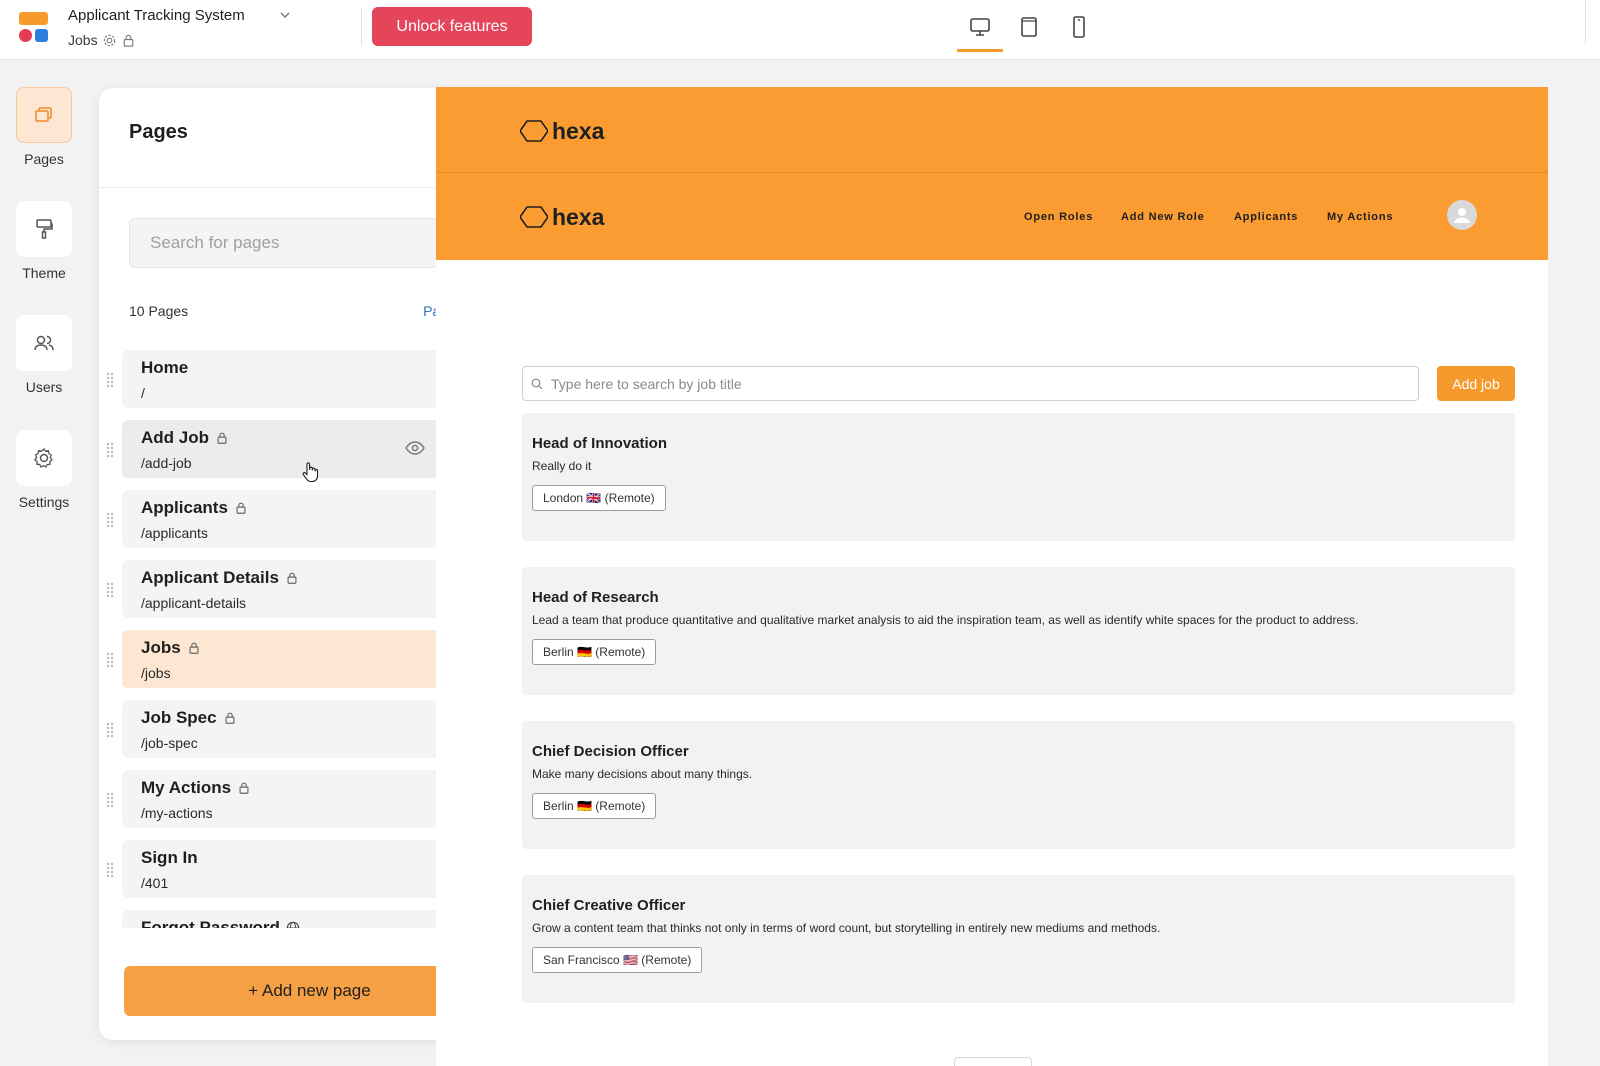 This screenshot has height=1066, width=1600. Describe the element at coordinates (220, 923) in the screenshot. I see `page-name: Forgot Password` at that location.